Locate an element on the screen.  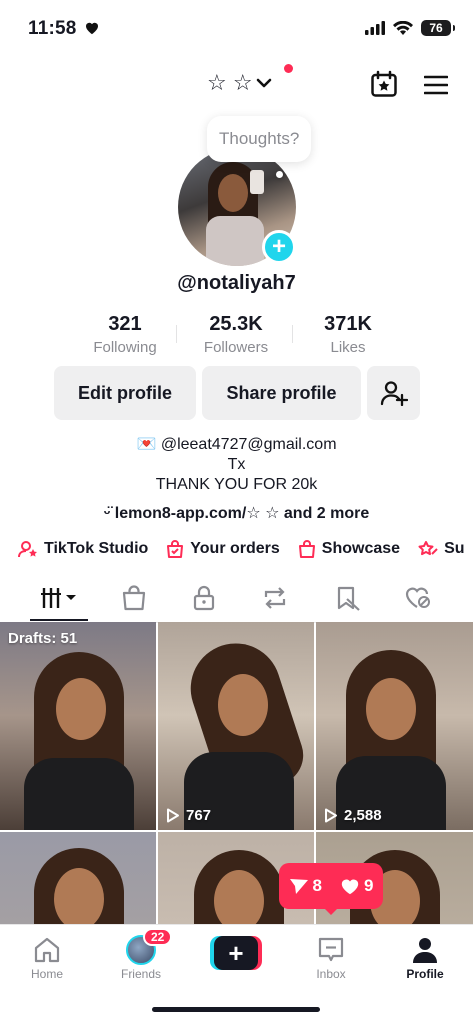
subscription-icon is located at coordinates (428, 548).